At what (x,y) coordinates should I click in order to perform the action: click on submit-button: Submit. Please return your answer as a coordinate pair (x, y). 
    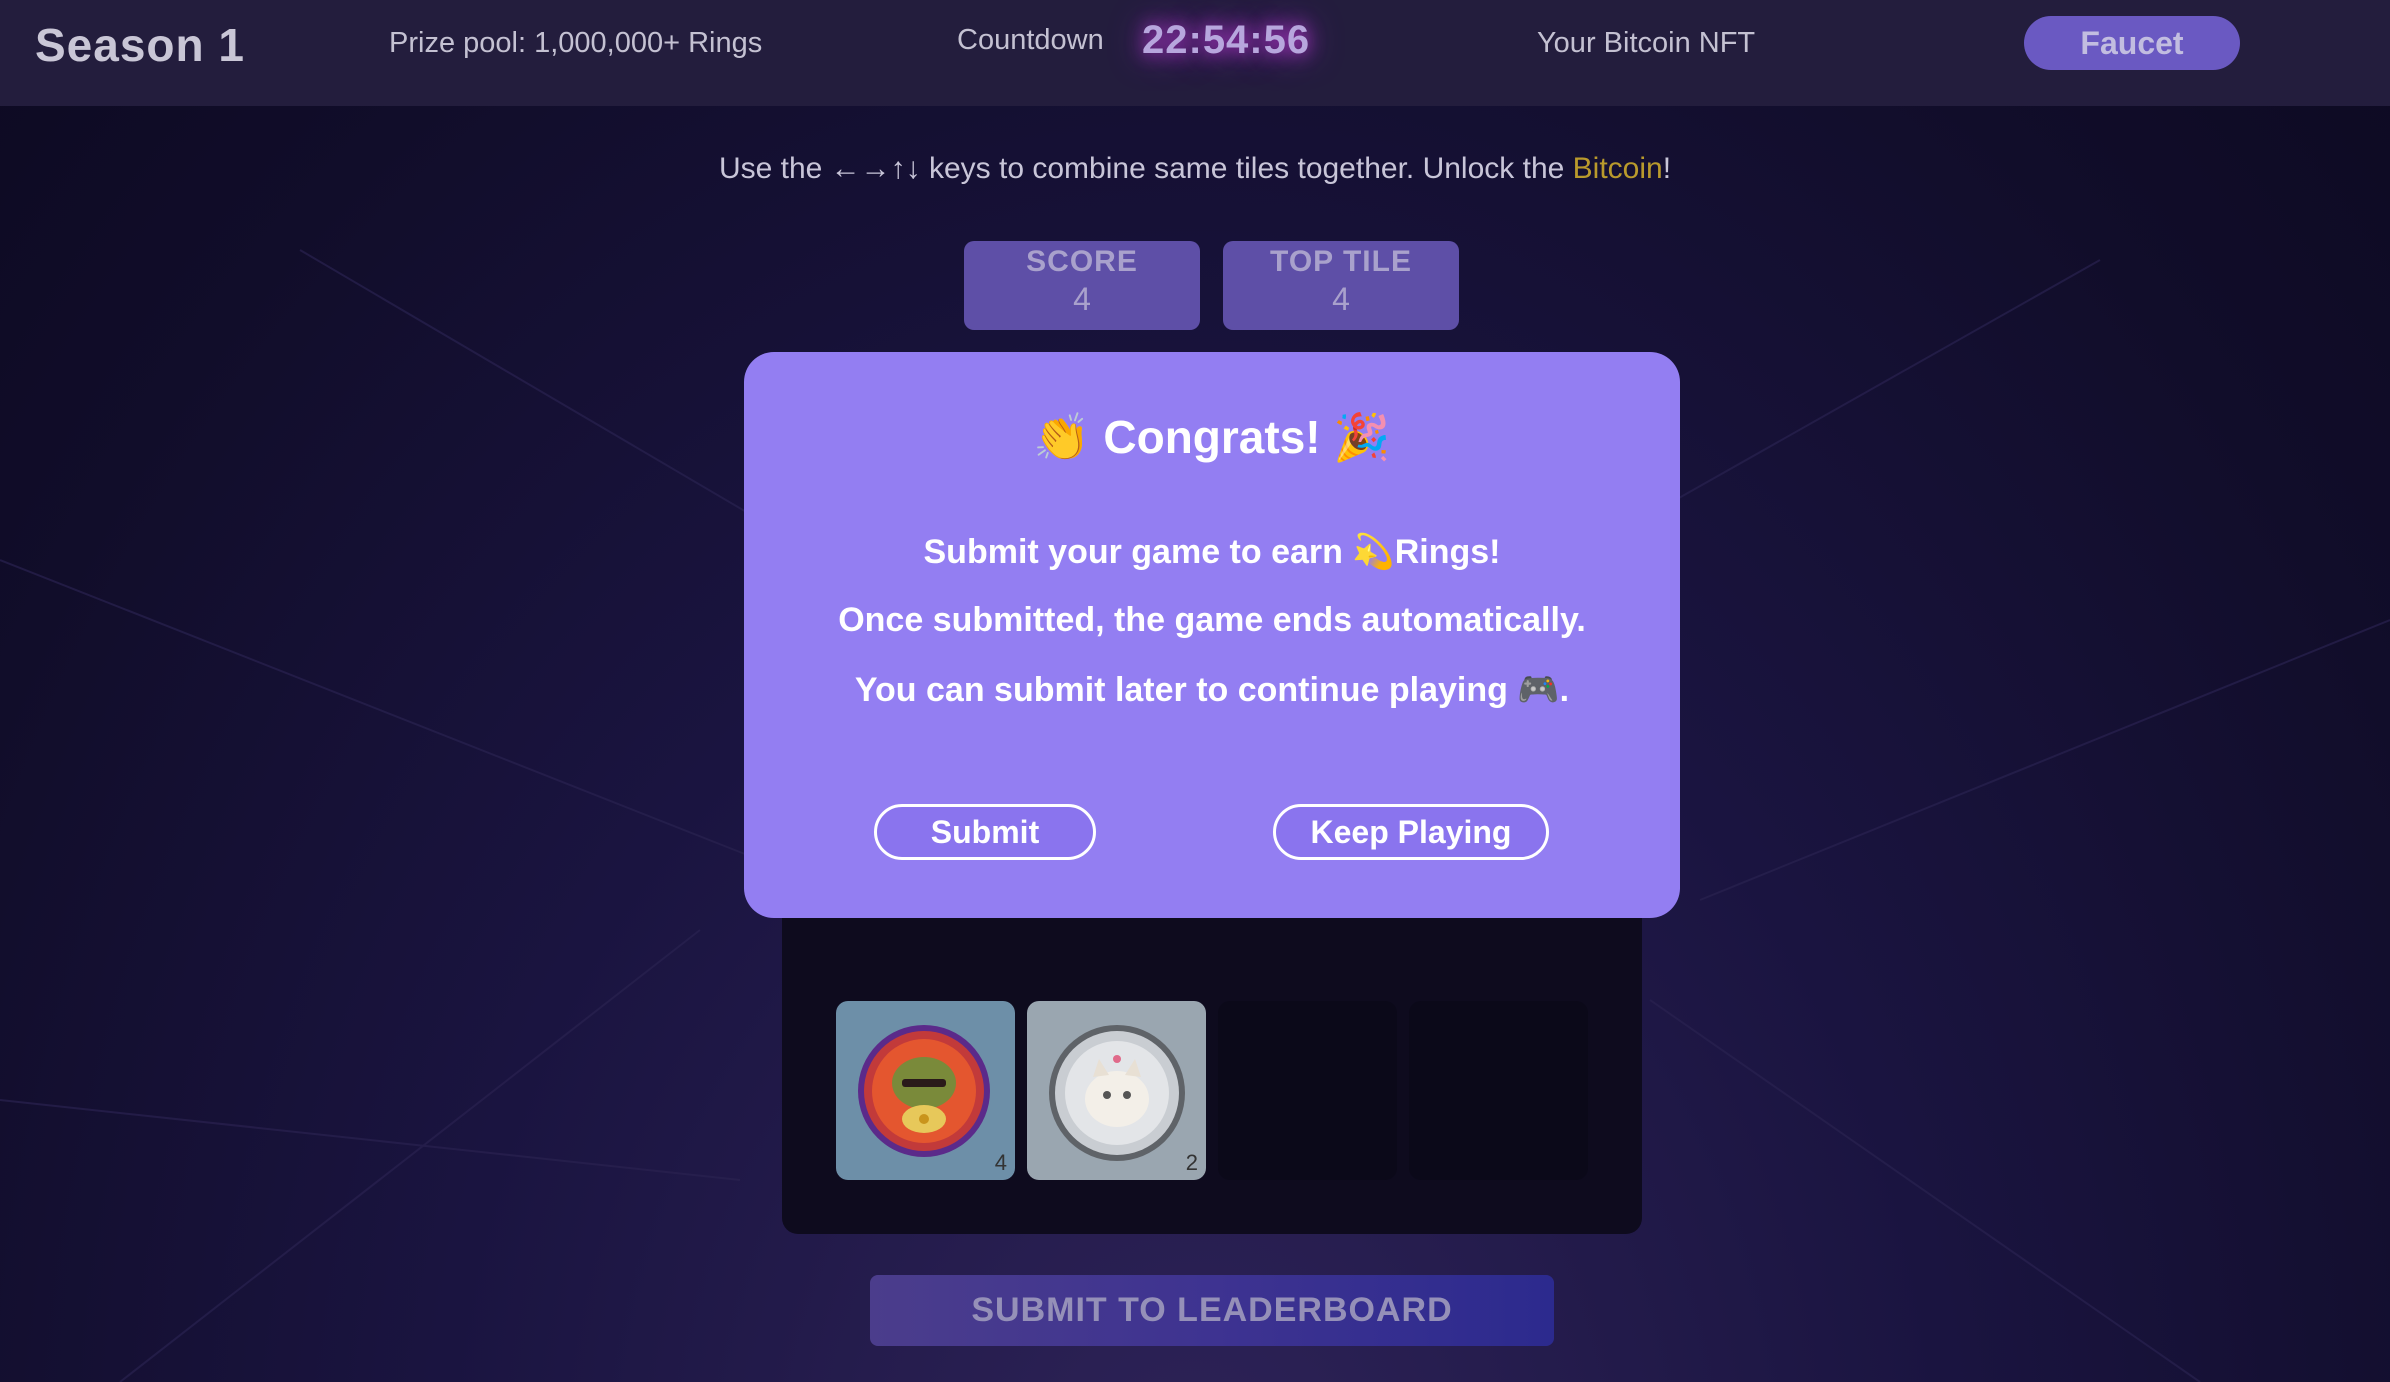
    Looking at the image, I should click on (985, 832).